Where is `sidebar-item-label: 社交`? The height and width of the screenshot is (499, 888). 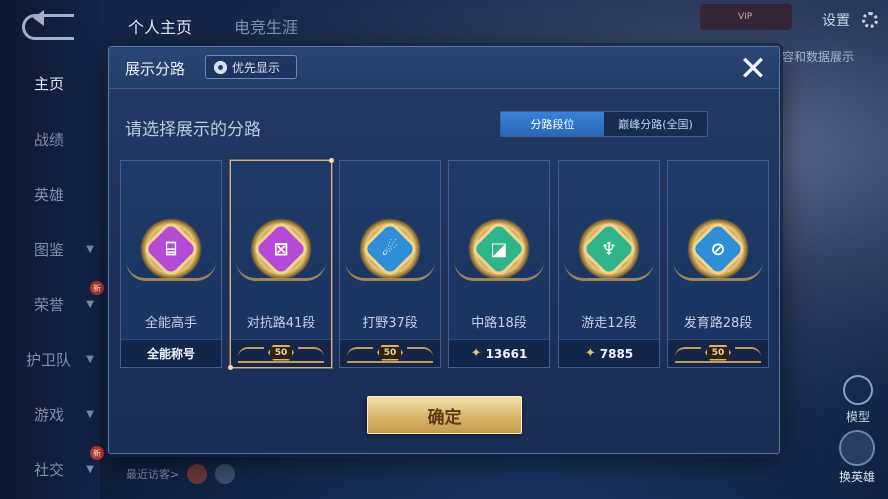 sidebar-item-label: 社交 is located at coordinates (49, 469).